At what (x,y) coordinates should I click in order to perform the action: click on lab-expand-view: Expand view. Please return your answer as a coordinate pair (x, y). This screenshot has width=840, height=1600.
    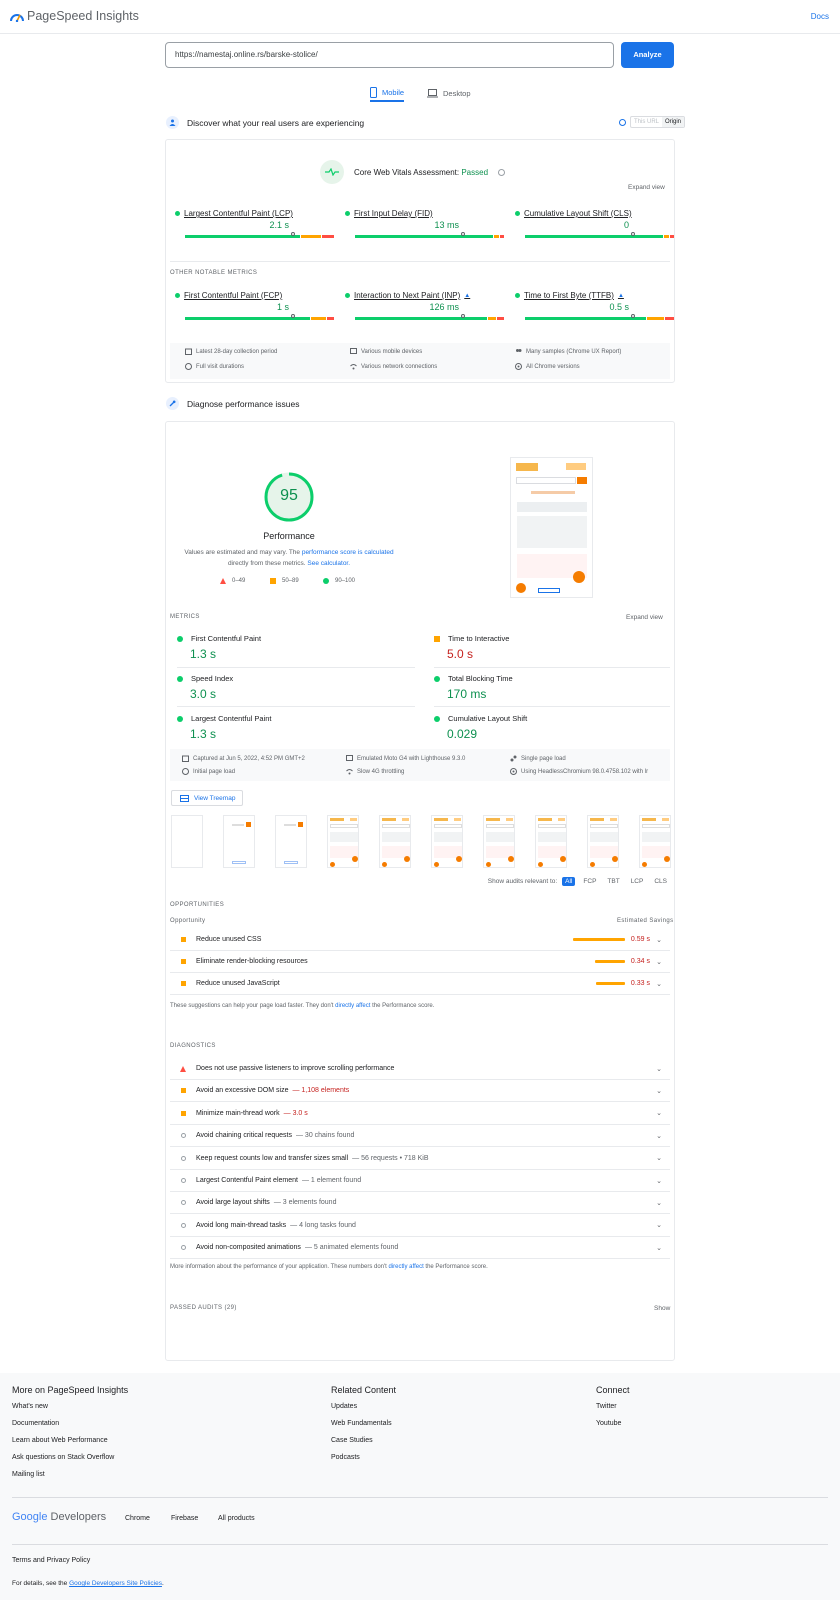
    Looking at the image, I should click on (644, 617).